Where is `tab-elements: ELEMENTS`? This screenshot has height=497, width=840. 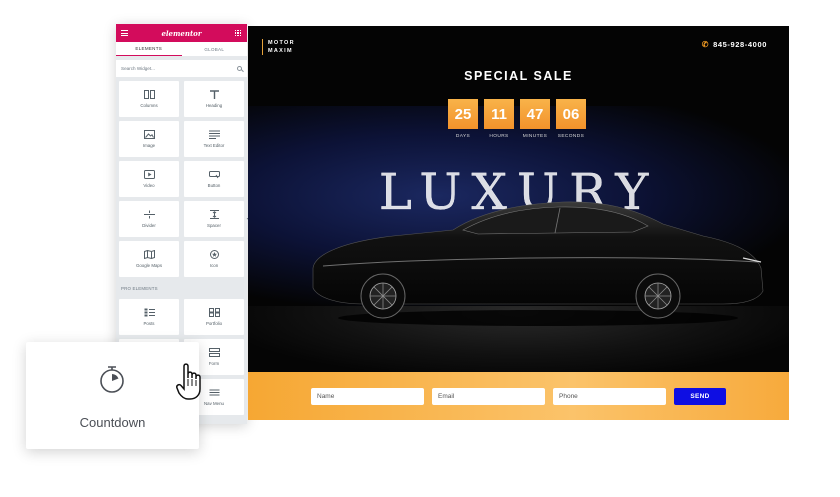 tab-elements: ELEMENTS is located at coordinates (149, 49).